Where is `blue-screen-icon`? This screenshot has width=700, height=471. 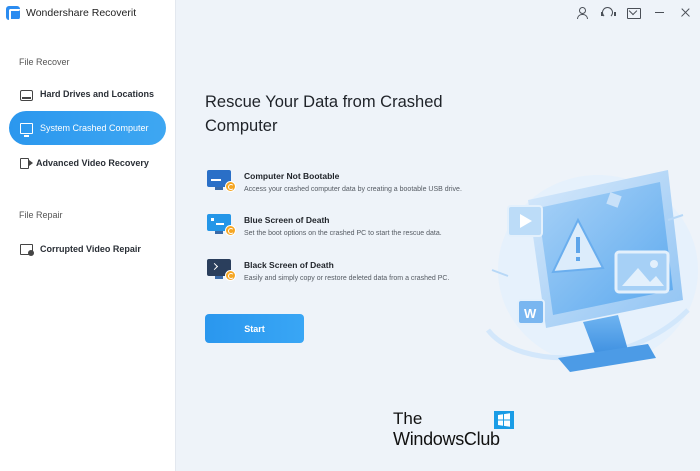 blue-screen-icon is located at coordinates (221, 225).